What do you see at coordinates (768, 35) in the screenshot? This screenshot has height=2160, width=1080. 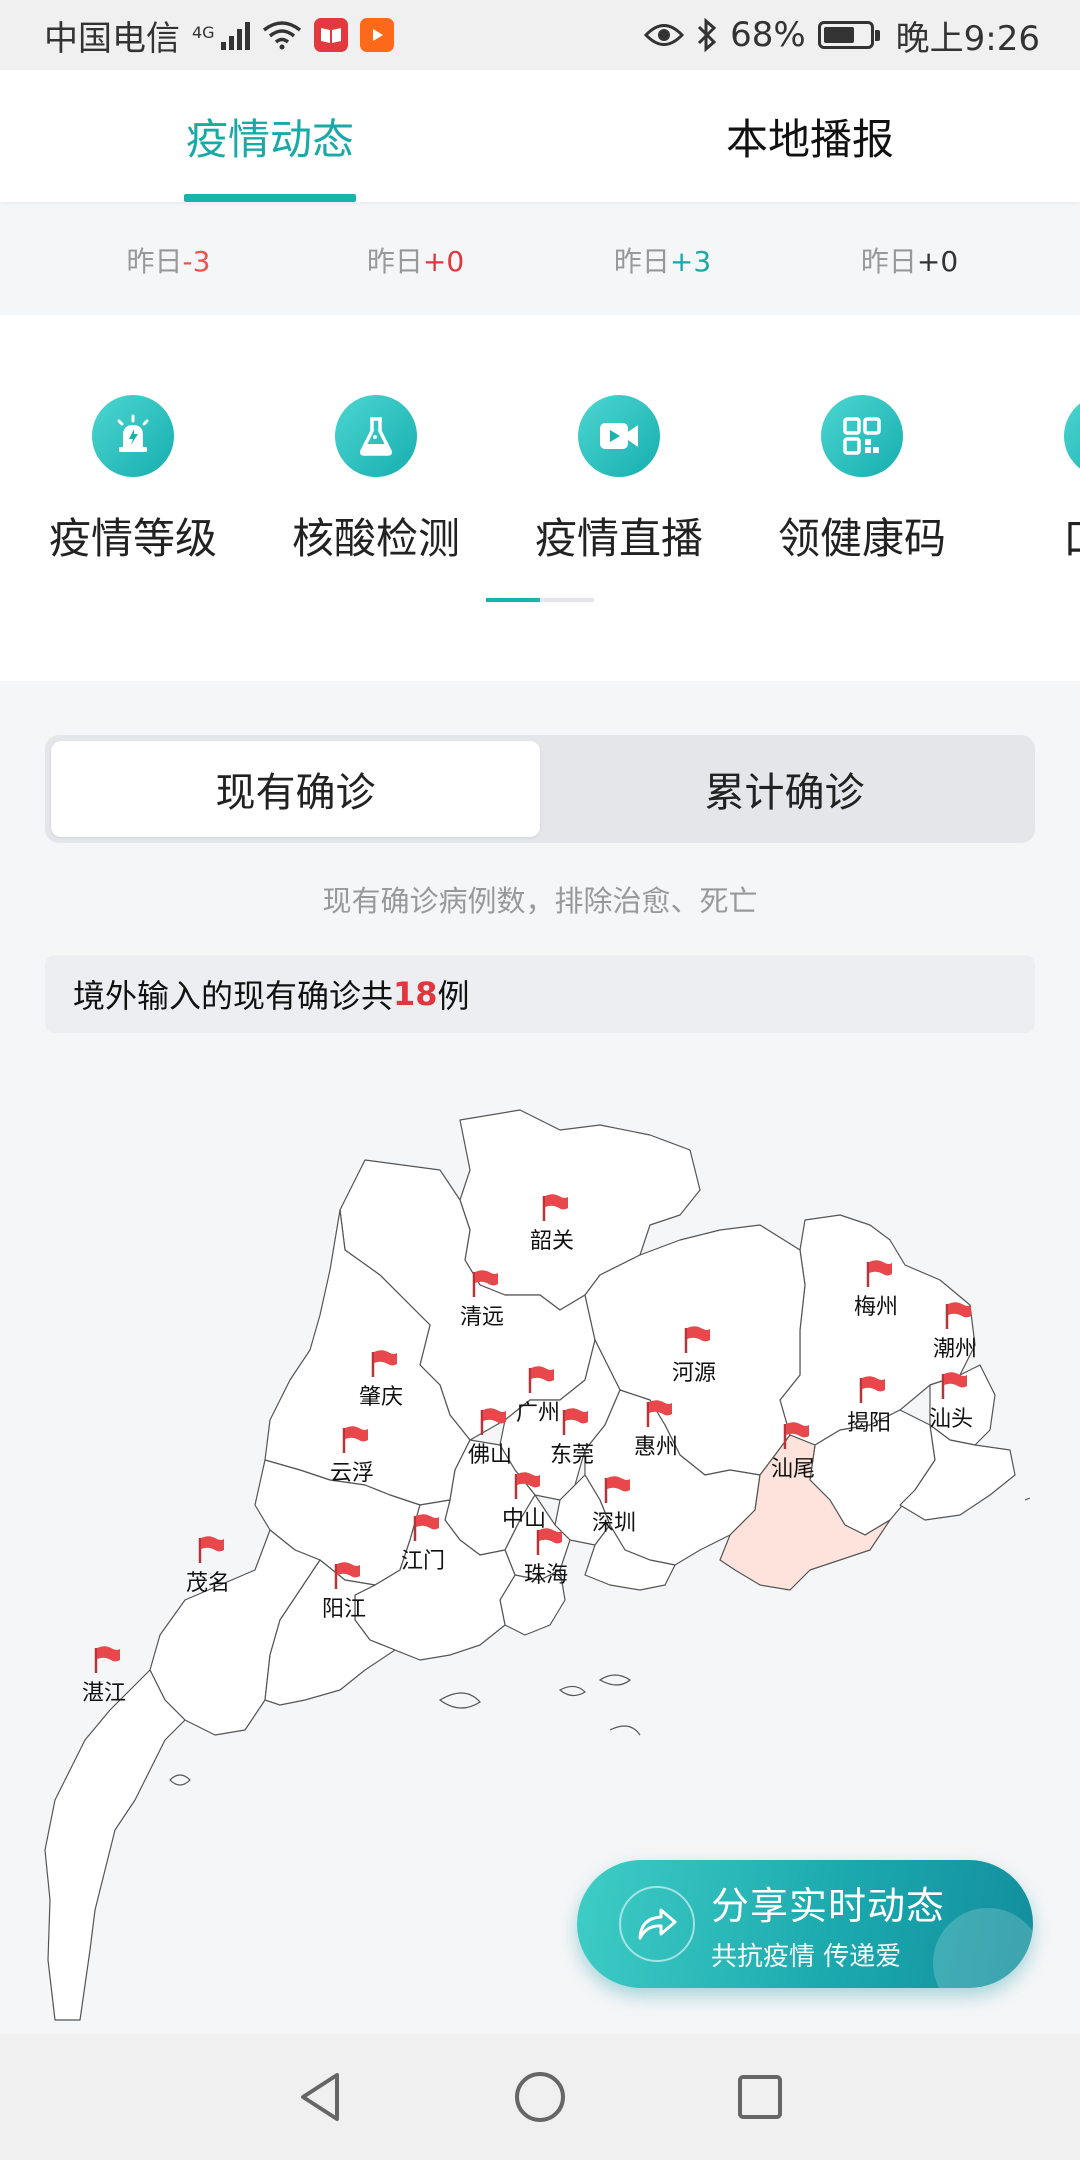 I see `battery-percent: 68%` at bounding box center [768, 35].